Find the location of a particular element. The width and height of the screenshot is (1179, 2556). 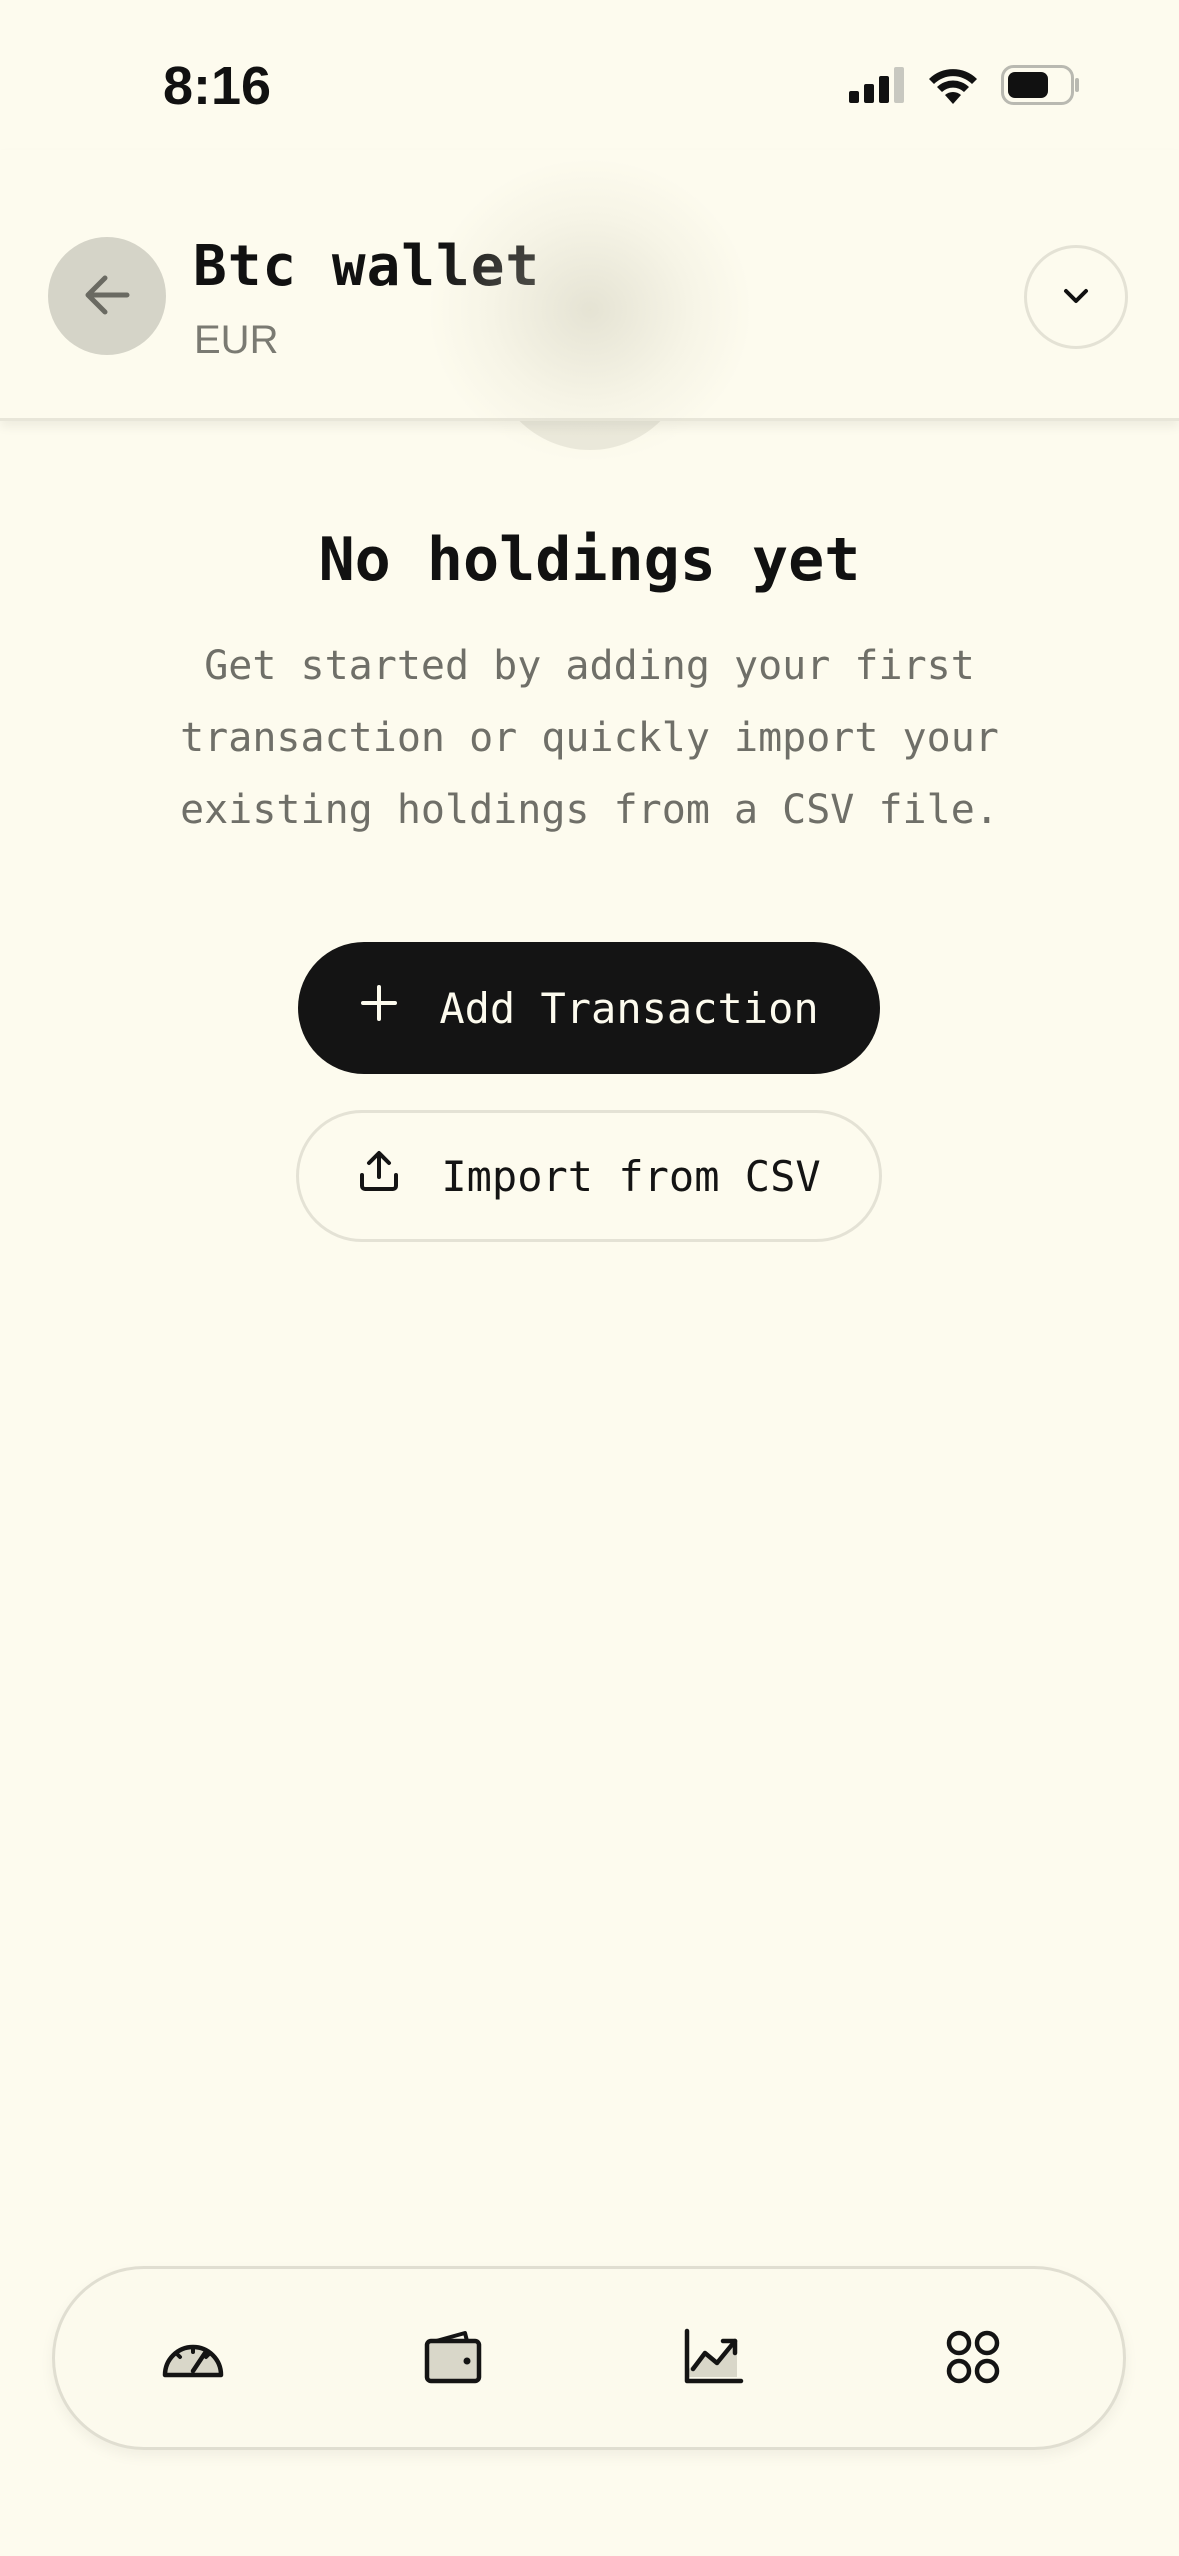

cellular-signal-icon is located at coordinates (877, 87).